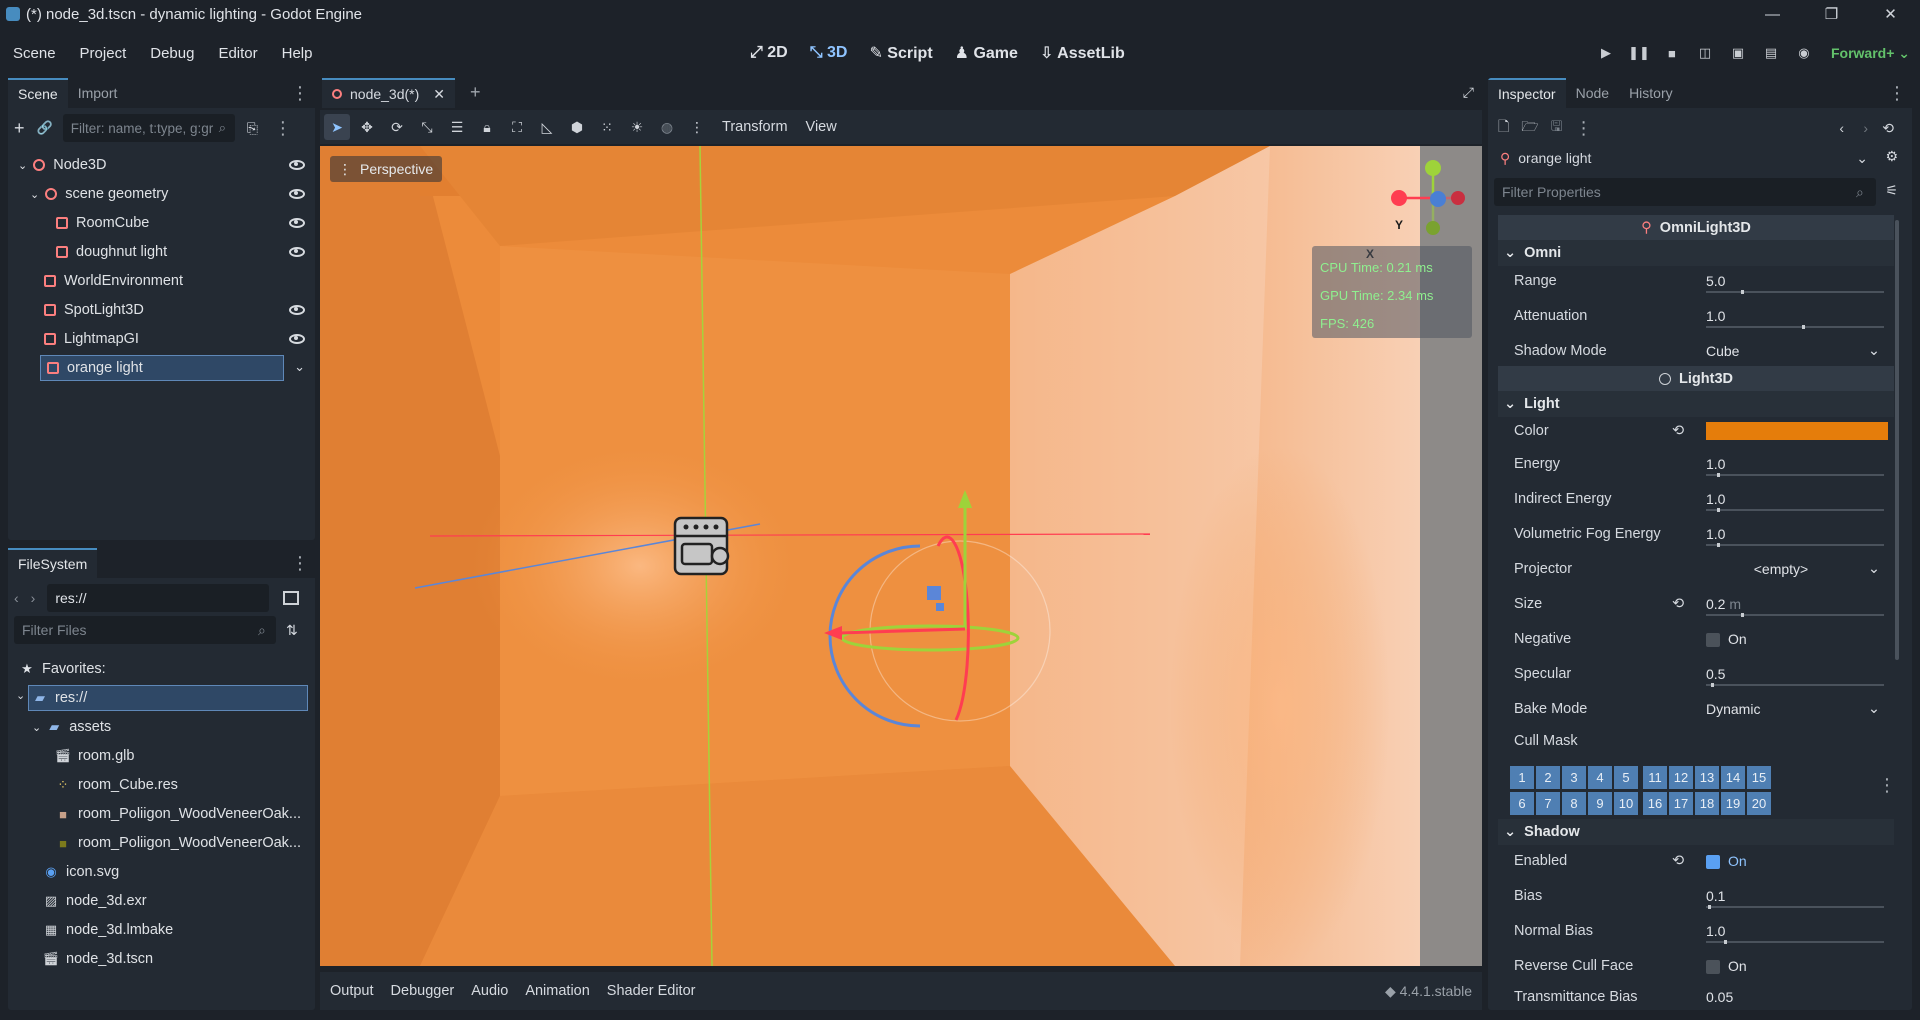 This screenshot has width=1920, height=1020. Describe the element at coordinates (161, 252) in the screenshot. I see `scene-node: doughnut light` at that location.